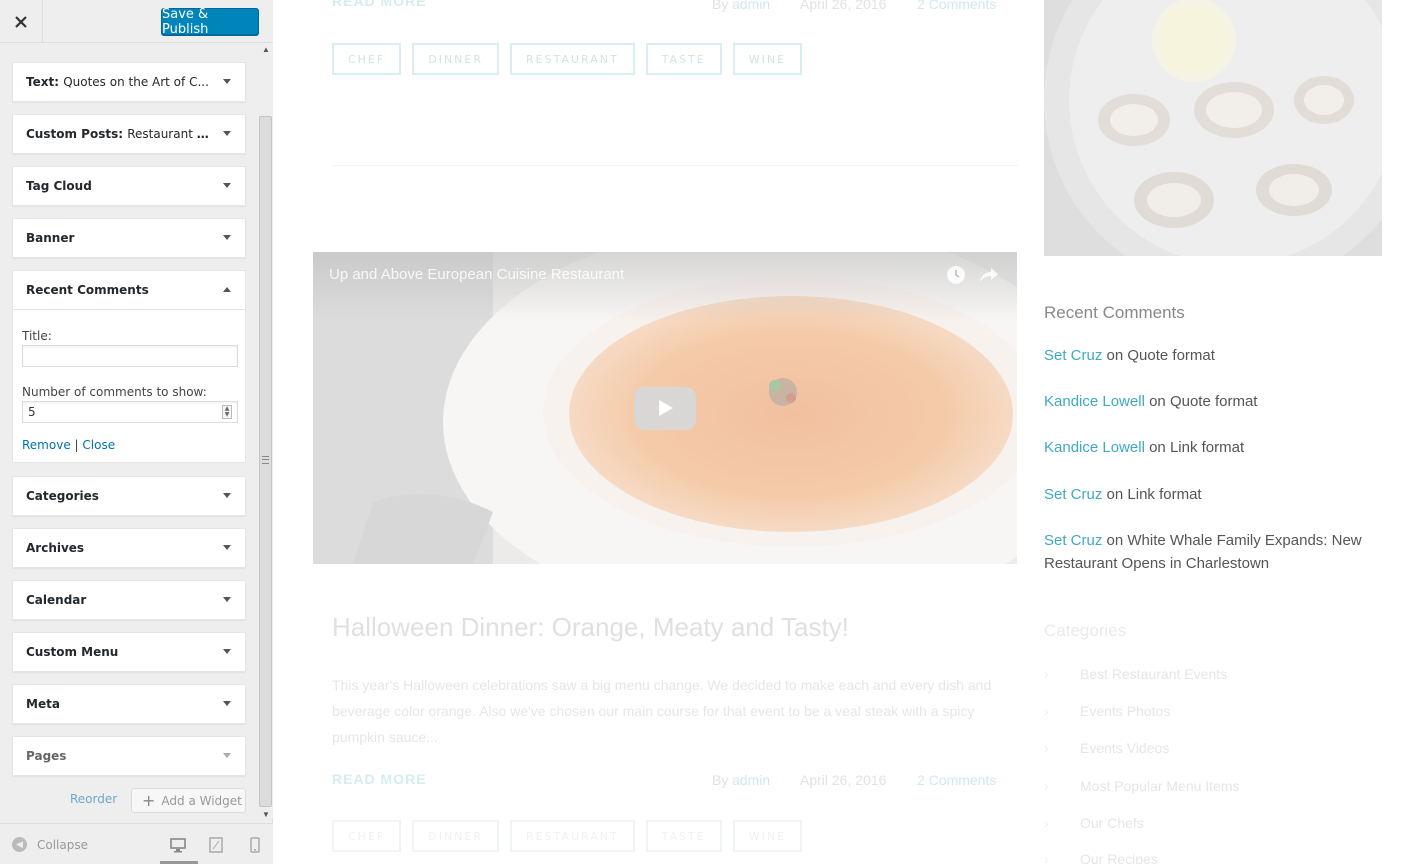  Describe the element at coordinates (129, 704) in the screenshot. I see `widget-meta: Meta` at that location.